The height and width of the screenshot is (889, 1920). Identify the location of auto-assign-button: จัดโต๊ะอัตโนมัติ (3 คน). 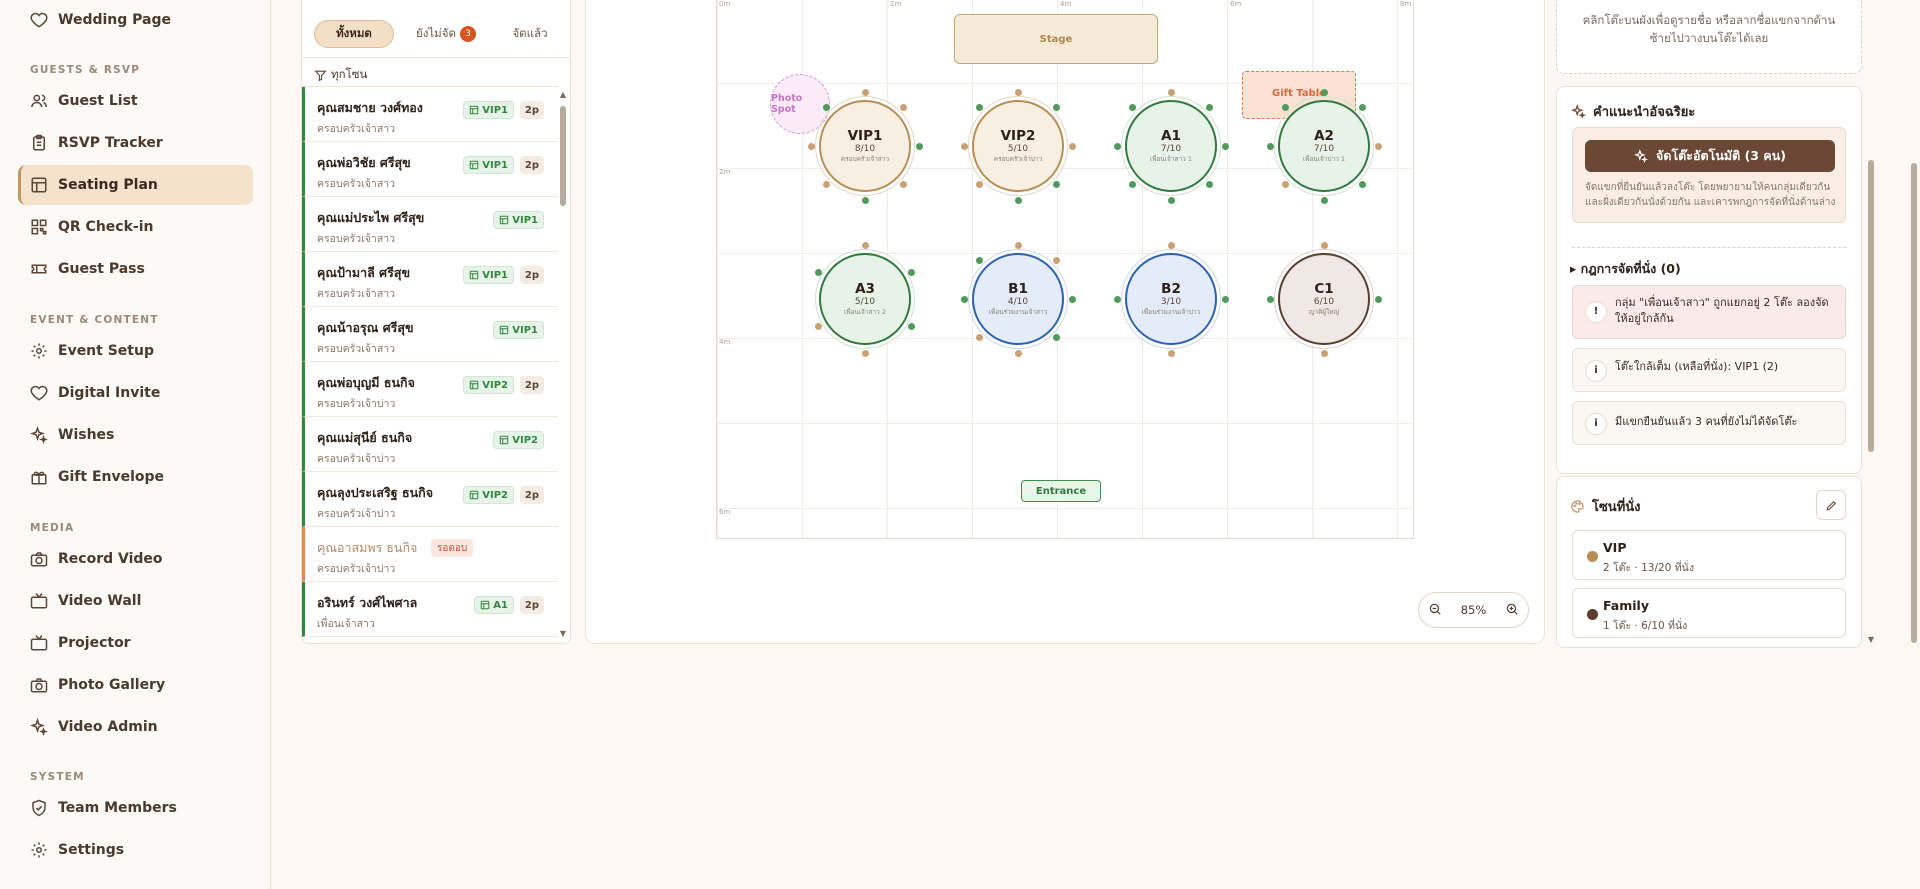
(1710, 156).